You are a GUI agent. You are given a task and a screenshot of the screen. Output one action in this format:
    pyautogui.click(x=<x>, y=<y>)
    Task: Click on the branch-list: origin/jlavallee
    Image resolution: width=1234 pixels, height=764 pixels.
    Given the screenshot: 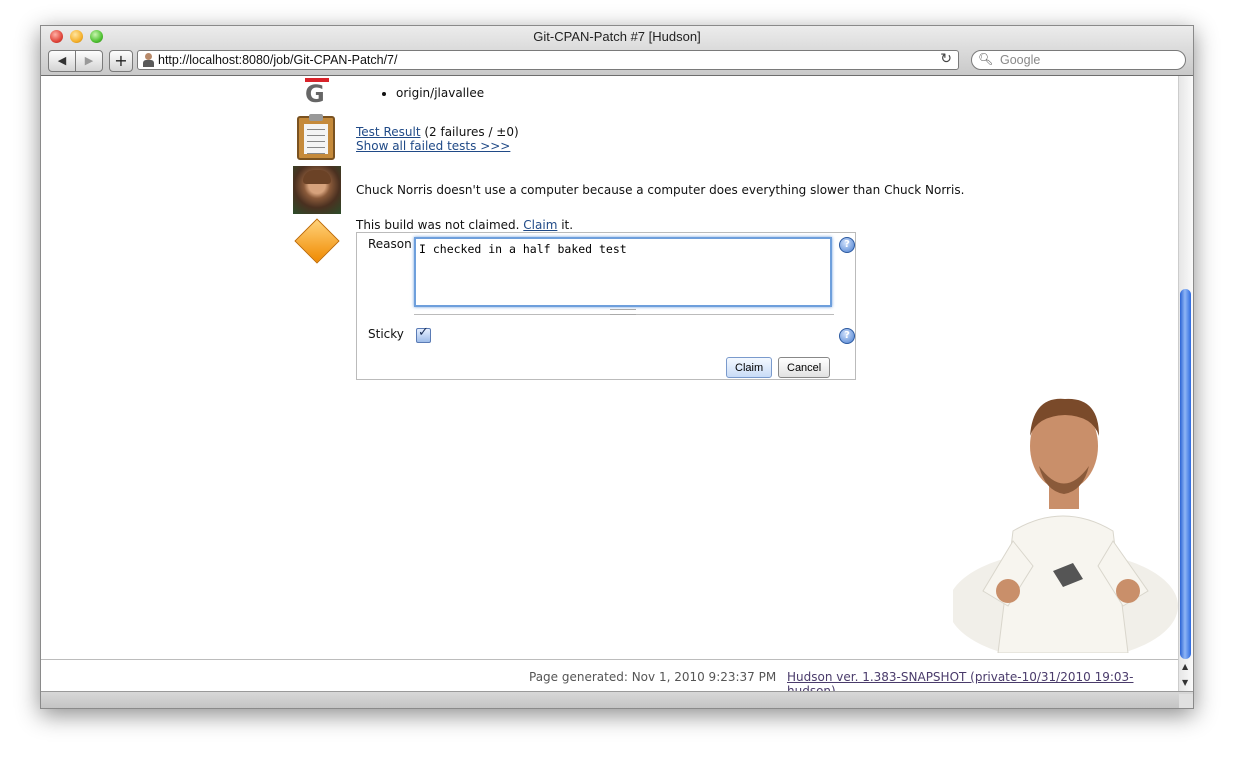 What is the action you would take?
    pyautogui.click(x=433, y=93)
    